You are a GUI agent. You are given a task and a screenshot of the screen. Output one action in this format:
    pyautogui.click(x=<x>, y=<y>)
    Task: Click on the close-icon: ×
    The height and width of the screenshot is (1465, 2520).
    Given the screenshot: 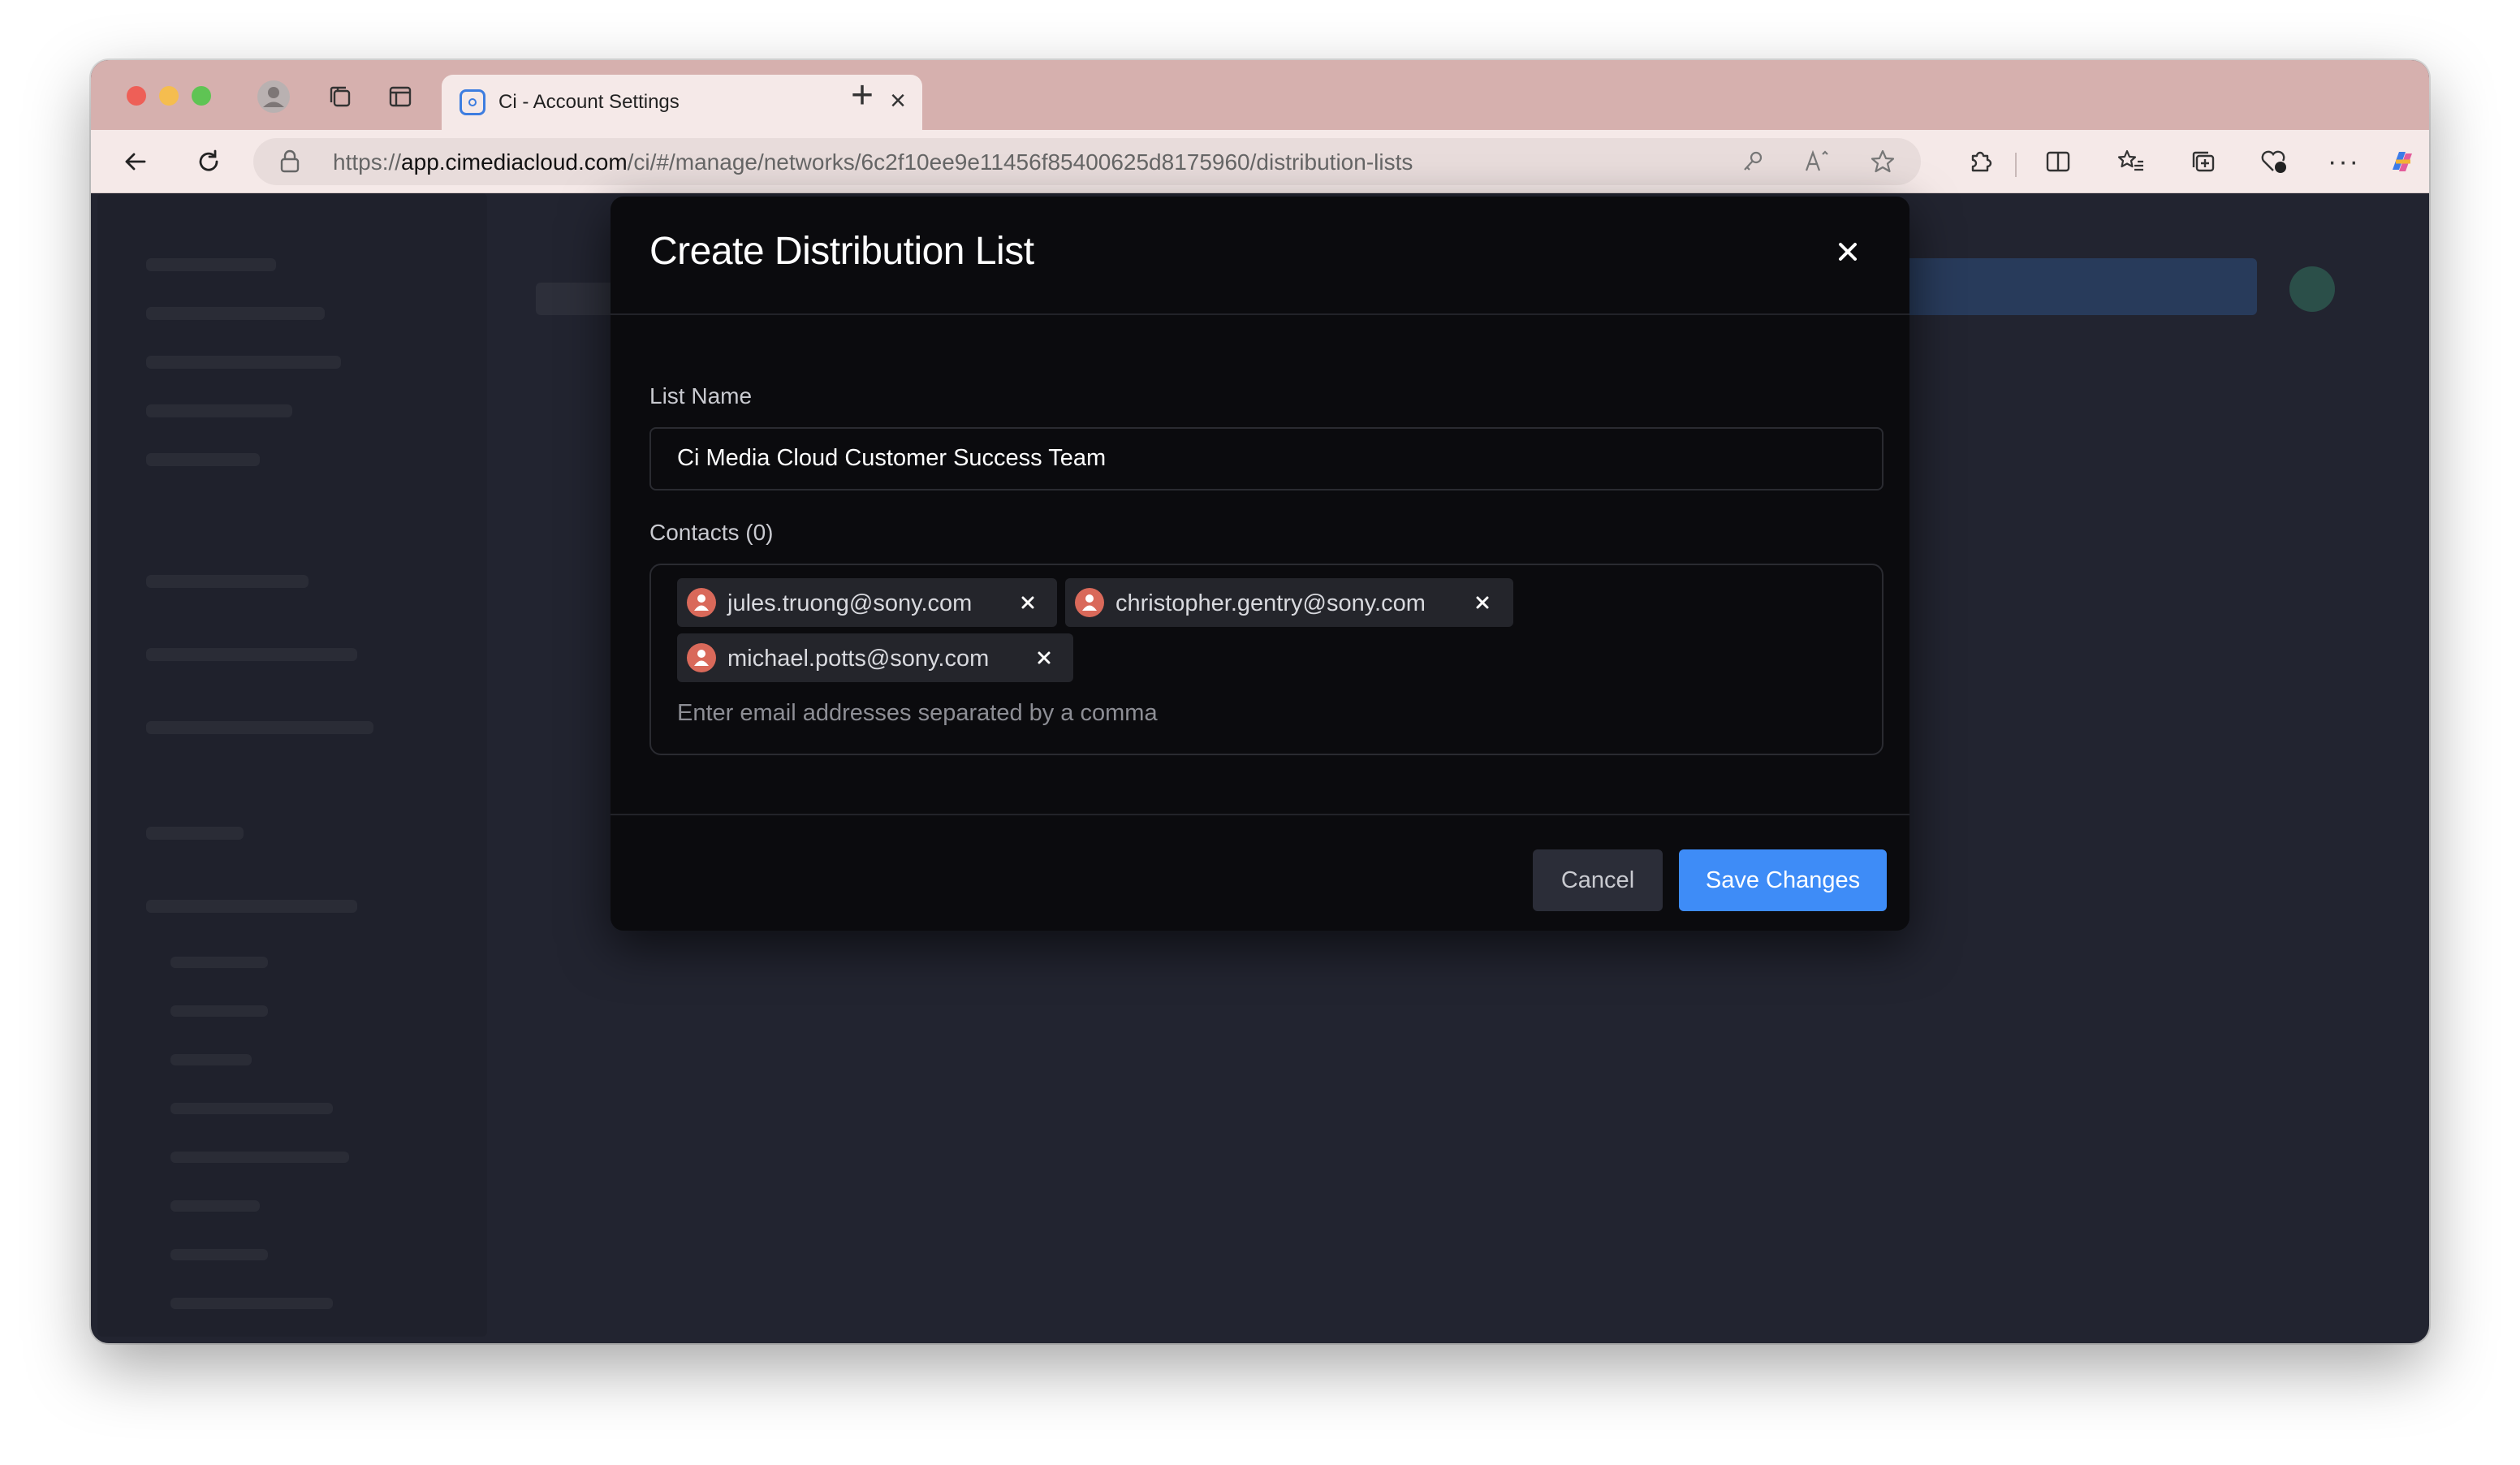 What is the action you would take?
    pyautogui.click(x=898, y=100)
    